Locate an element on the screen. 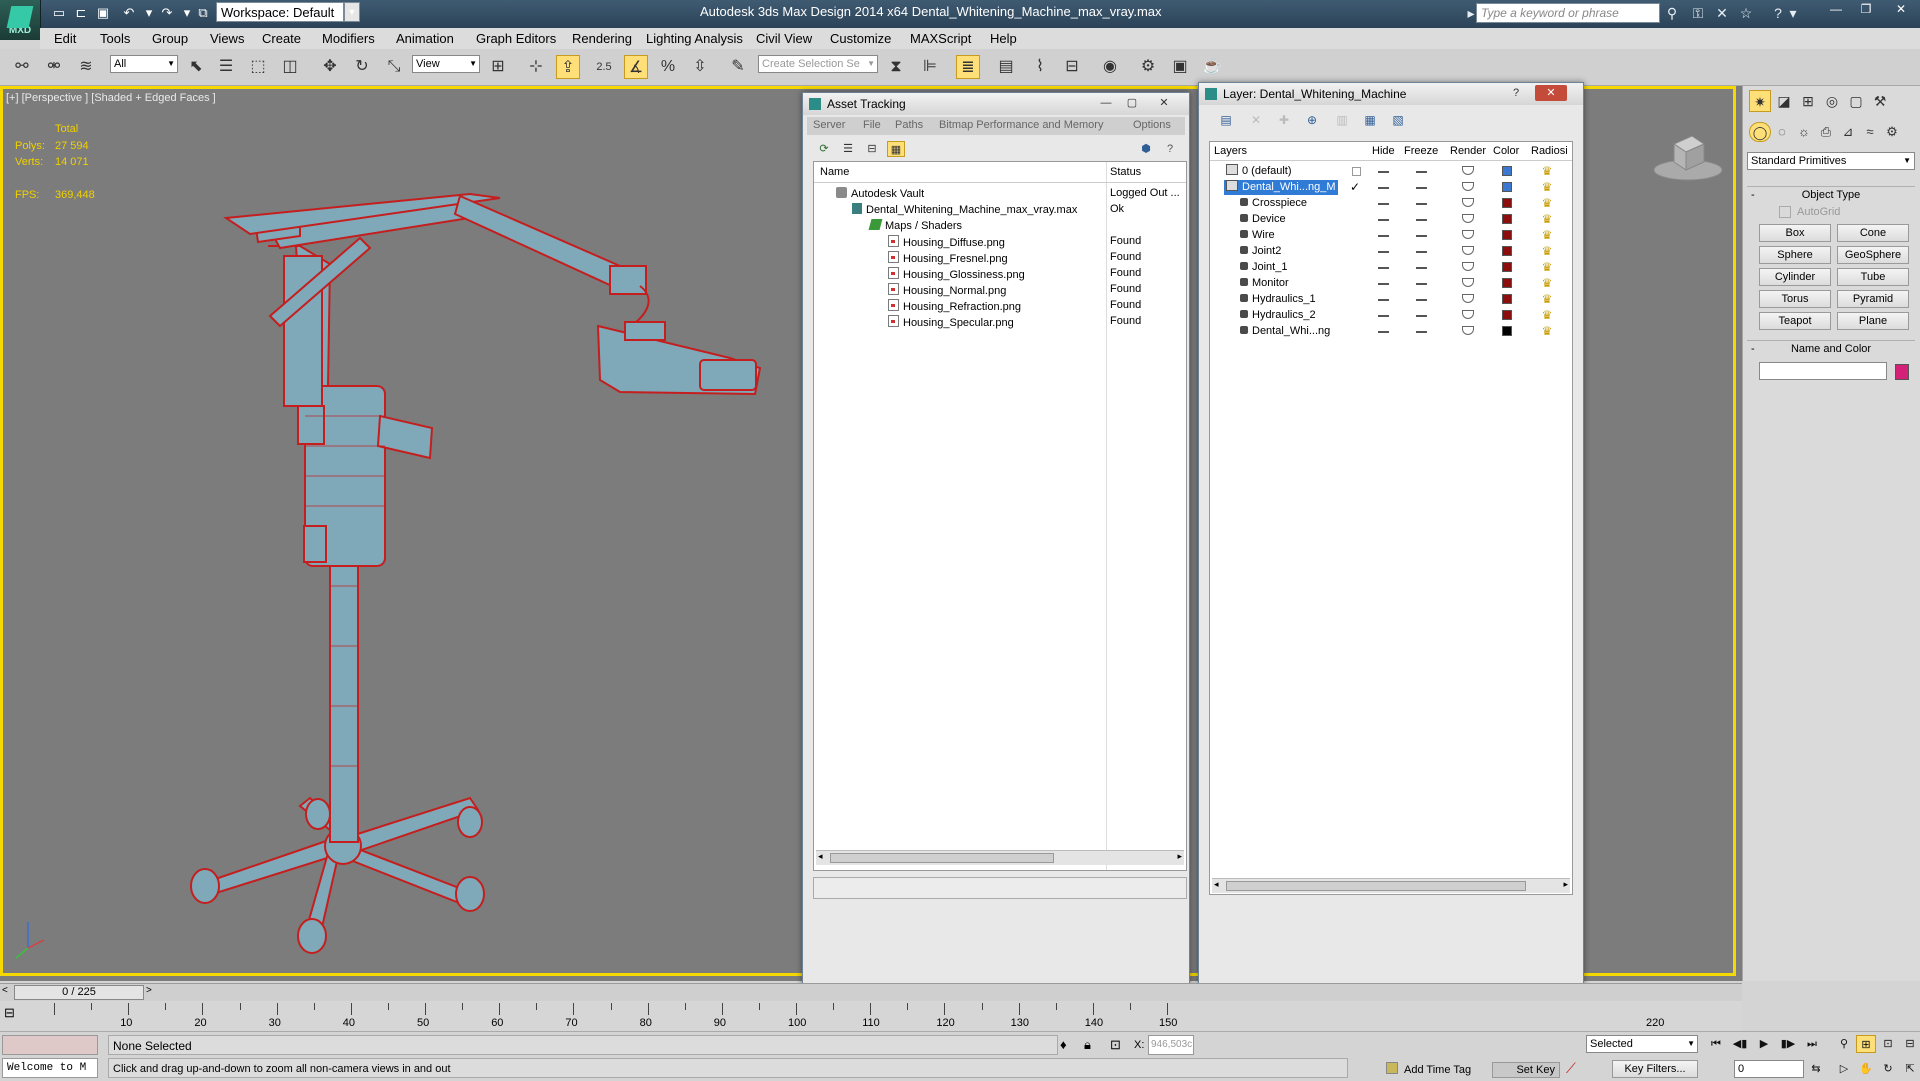 This screenshot has width=1920, height=1081. column-header-layers: Layers is located at coordinates (1230, 151).